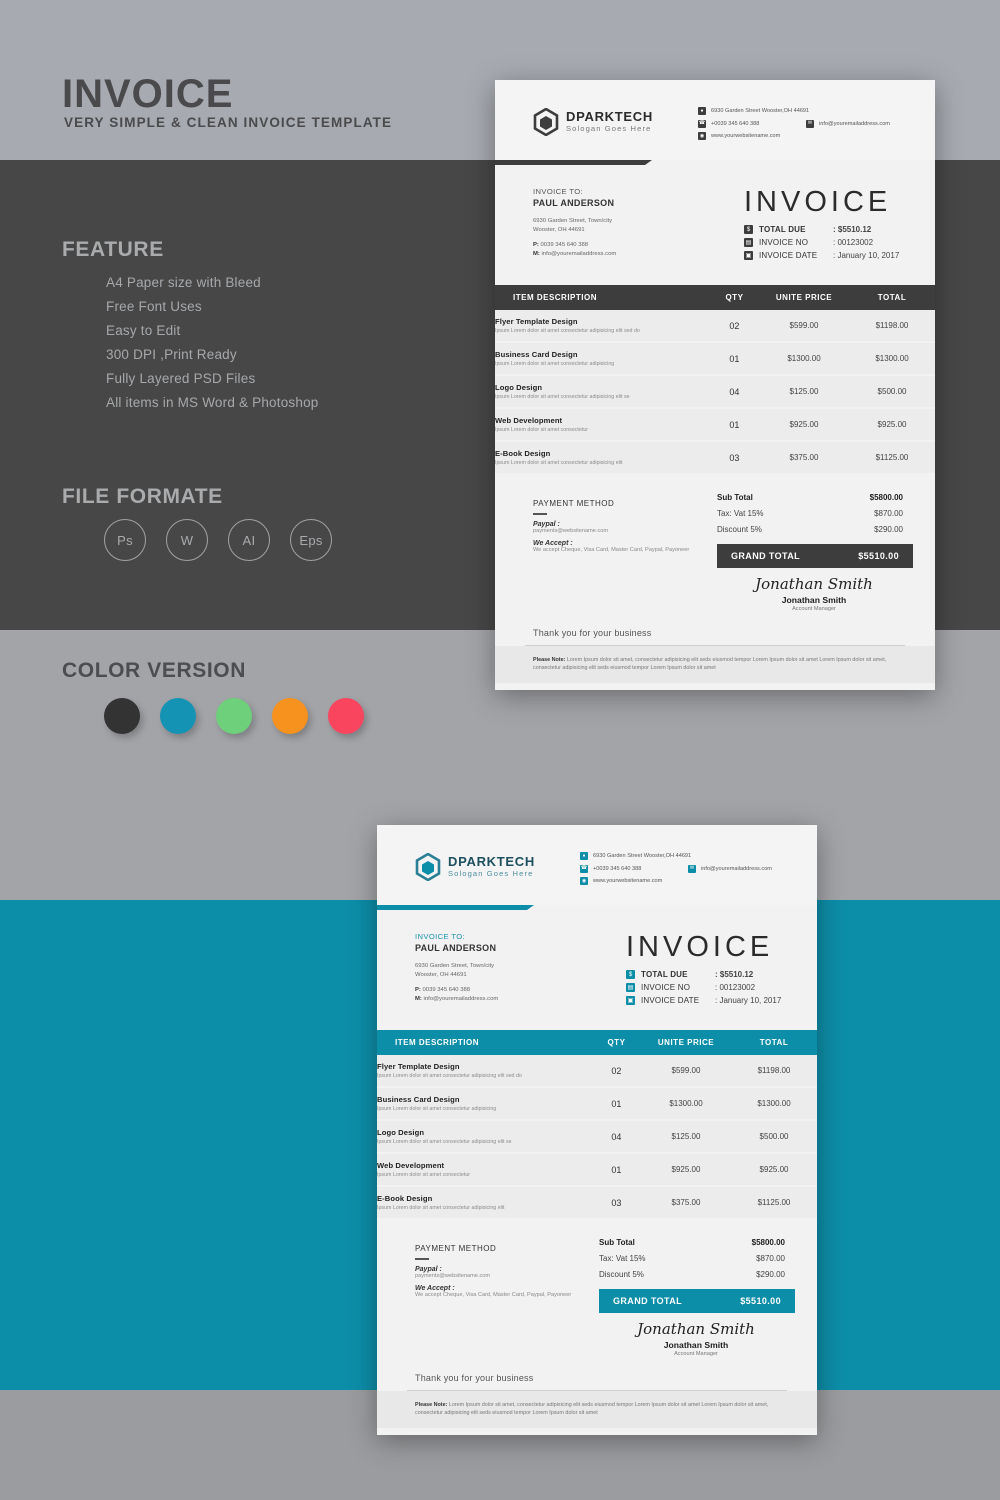 Image resolution: width=1000 pixels, height=1500 pixels. Describe the element at coordinates (696, 1354) in the screenshot. I see `signature-role: Account Manager` at that location.